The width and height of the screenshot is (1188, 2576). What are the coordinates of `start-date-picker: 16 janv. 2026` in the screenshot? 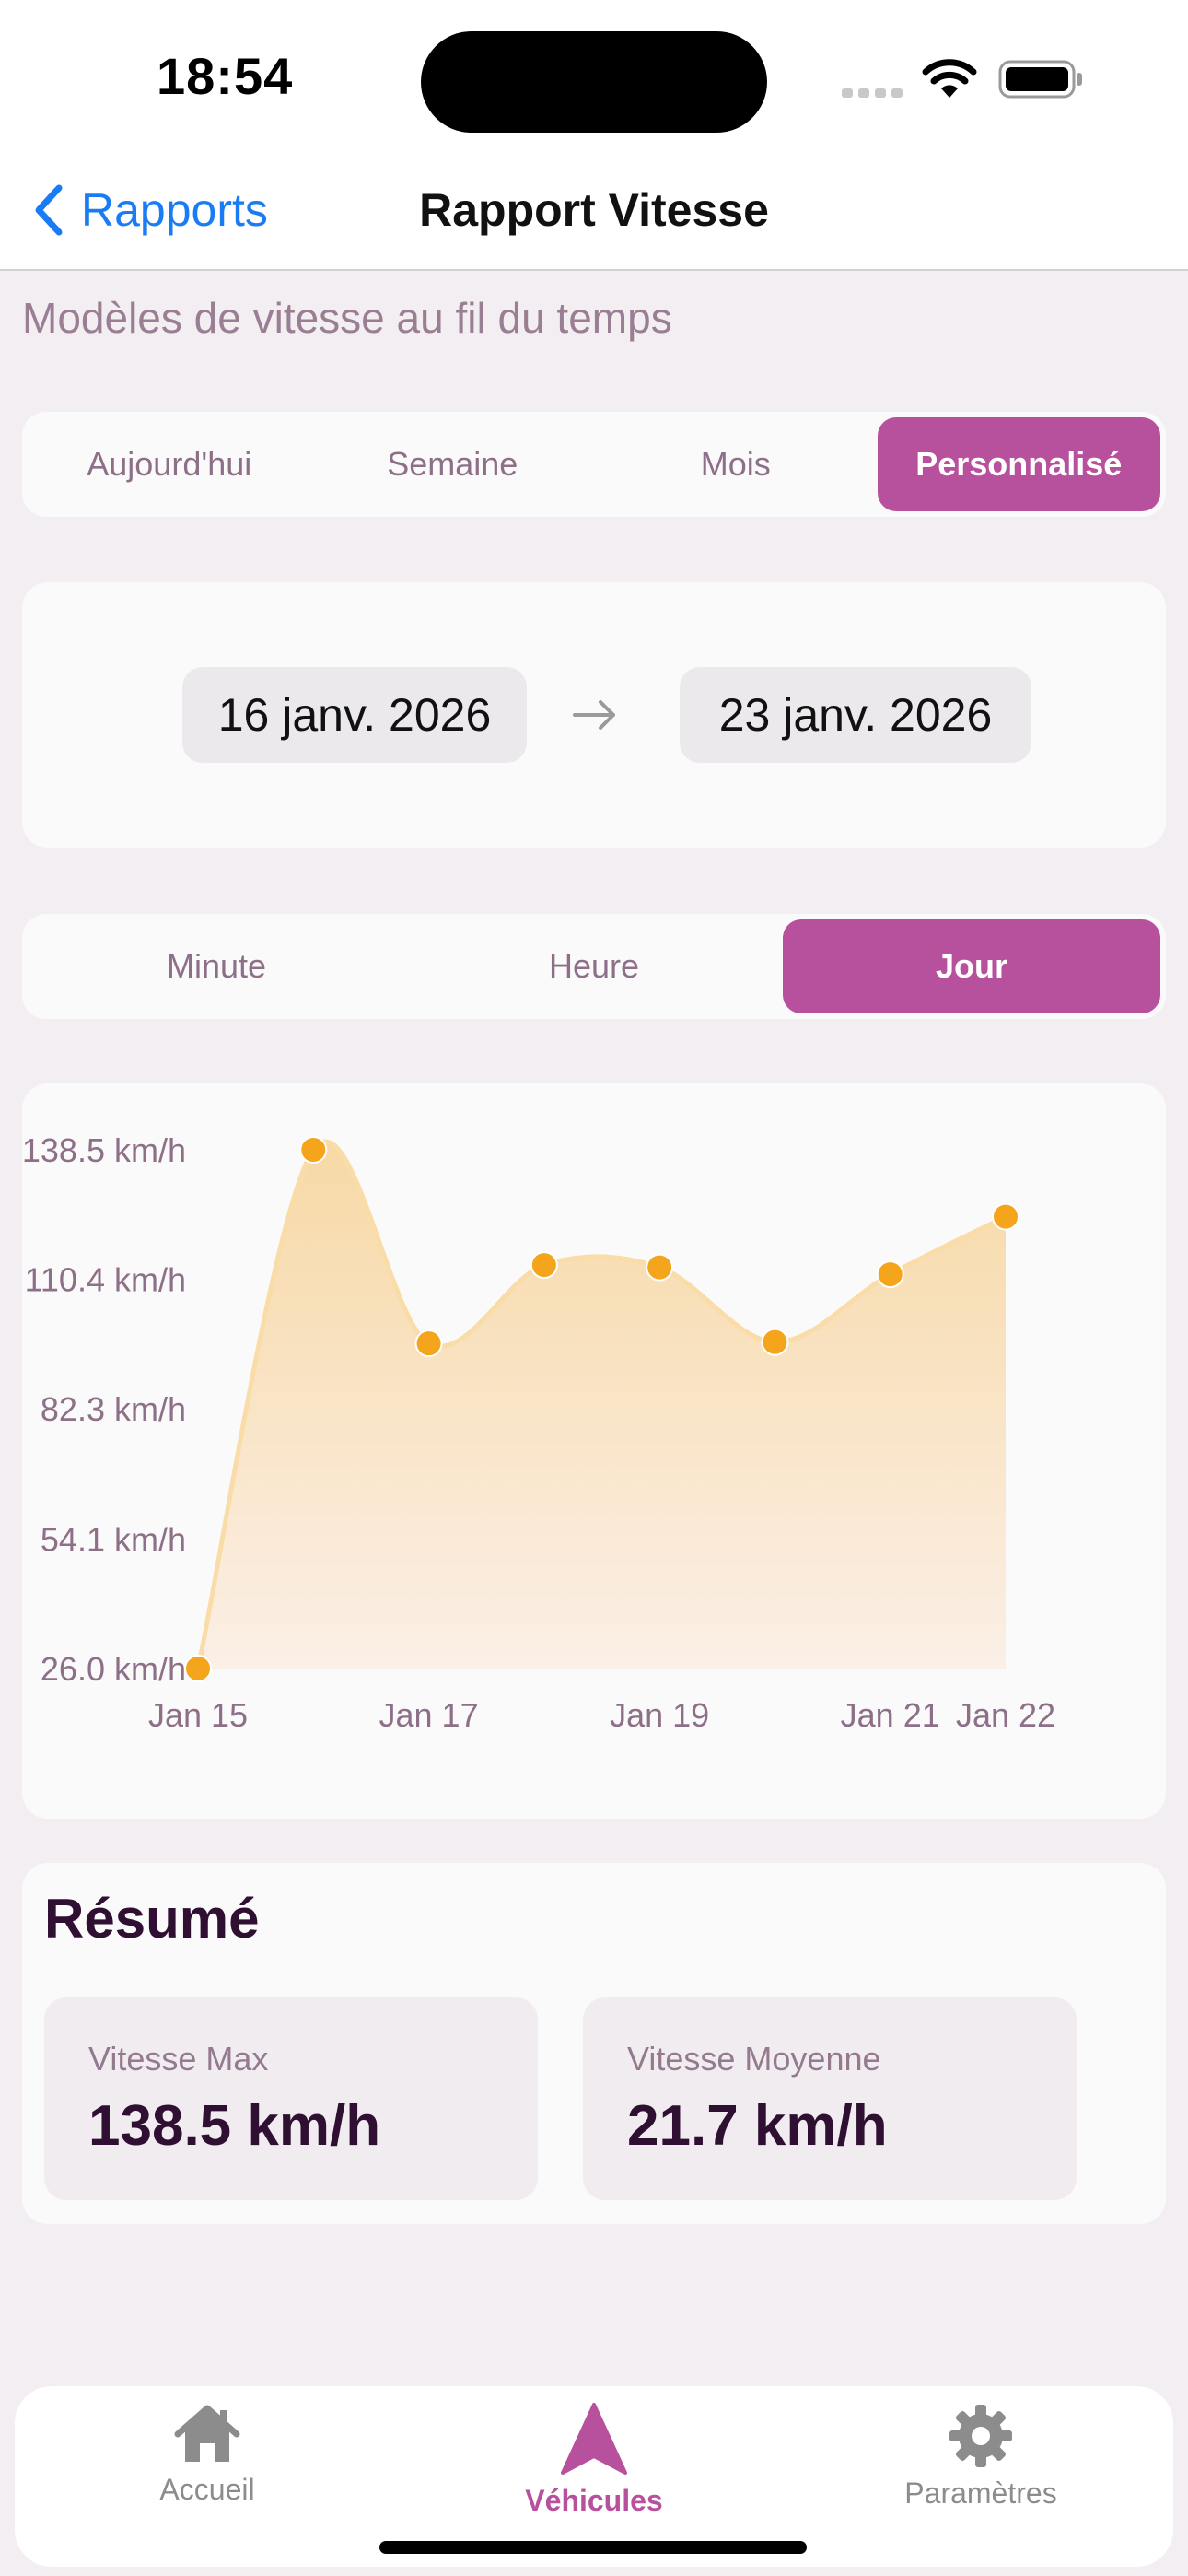 It's located at (354, 715).